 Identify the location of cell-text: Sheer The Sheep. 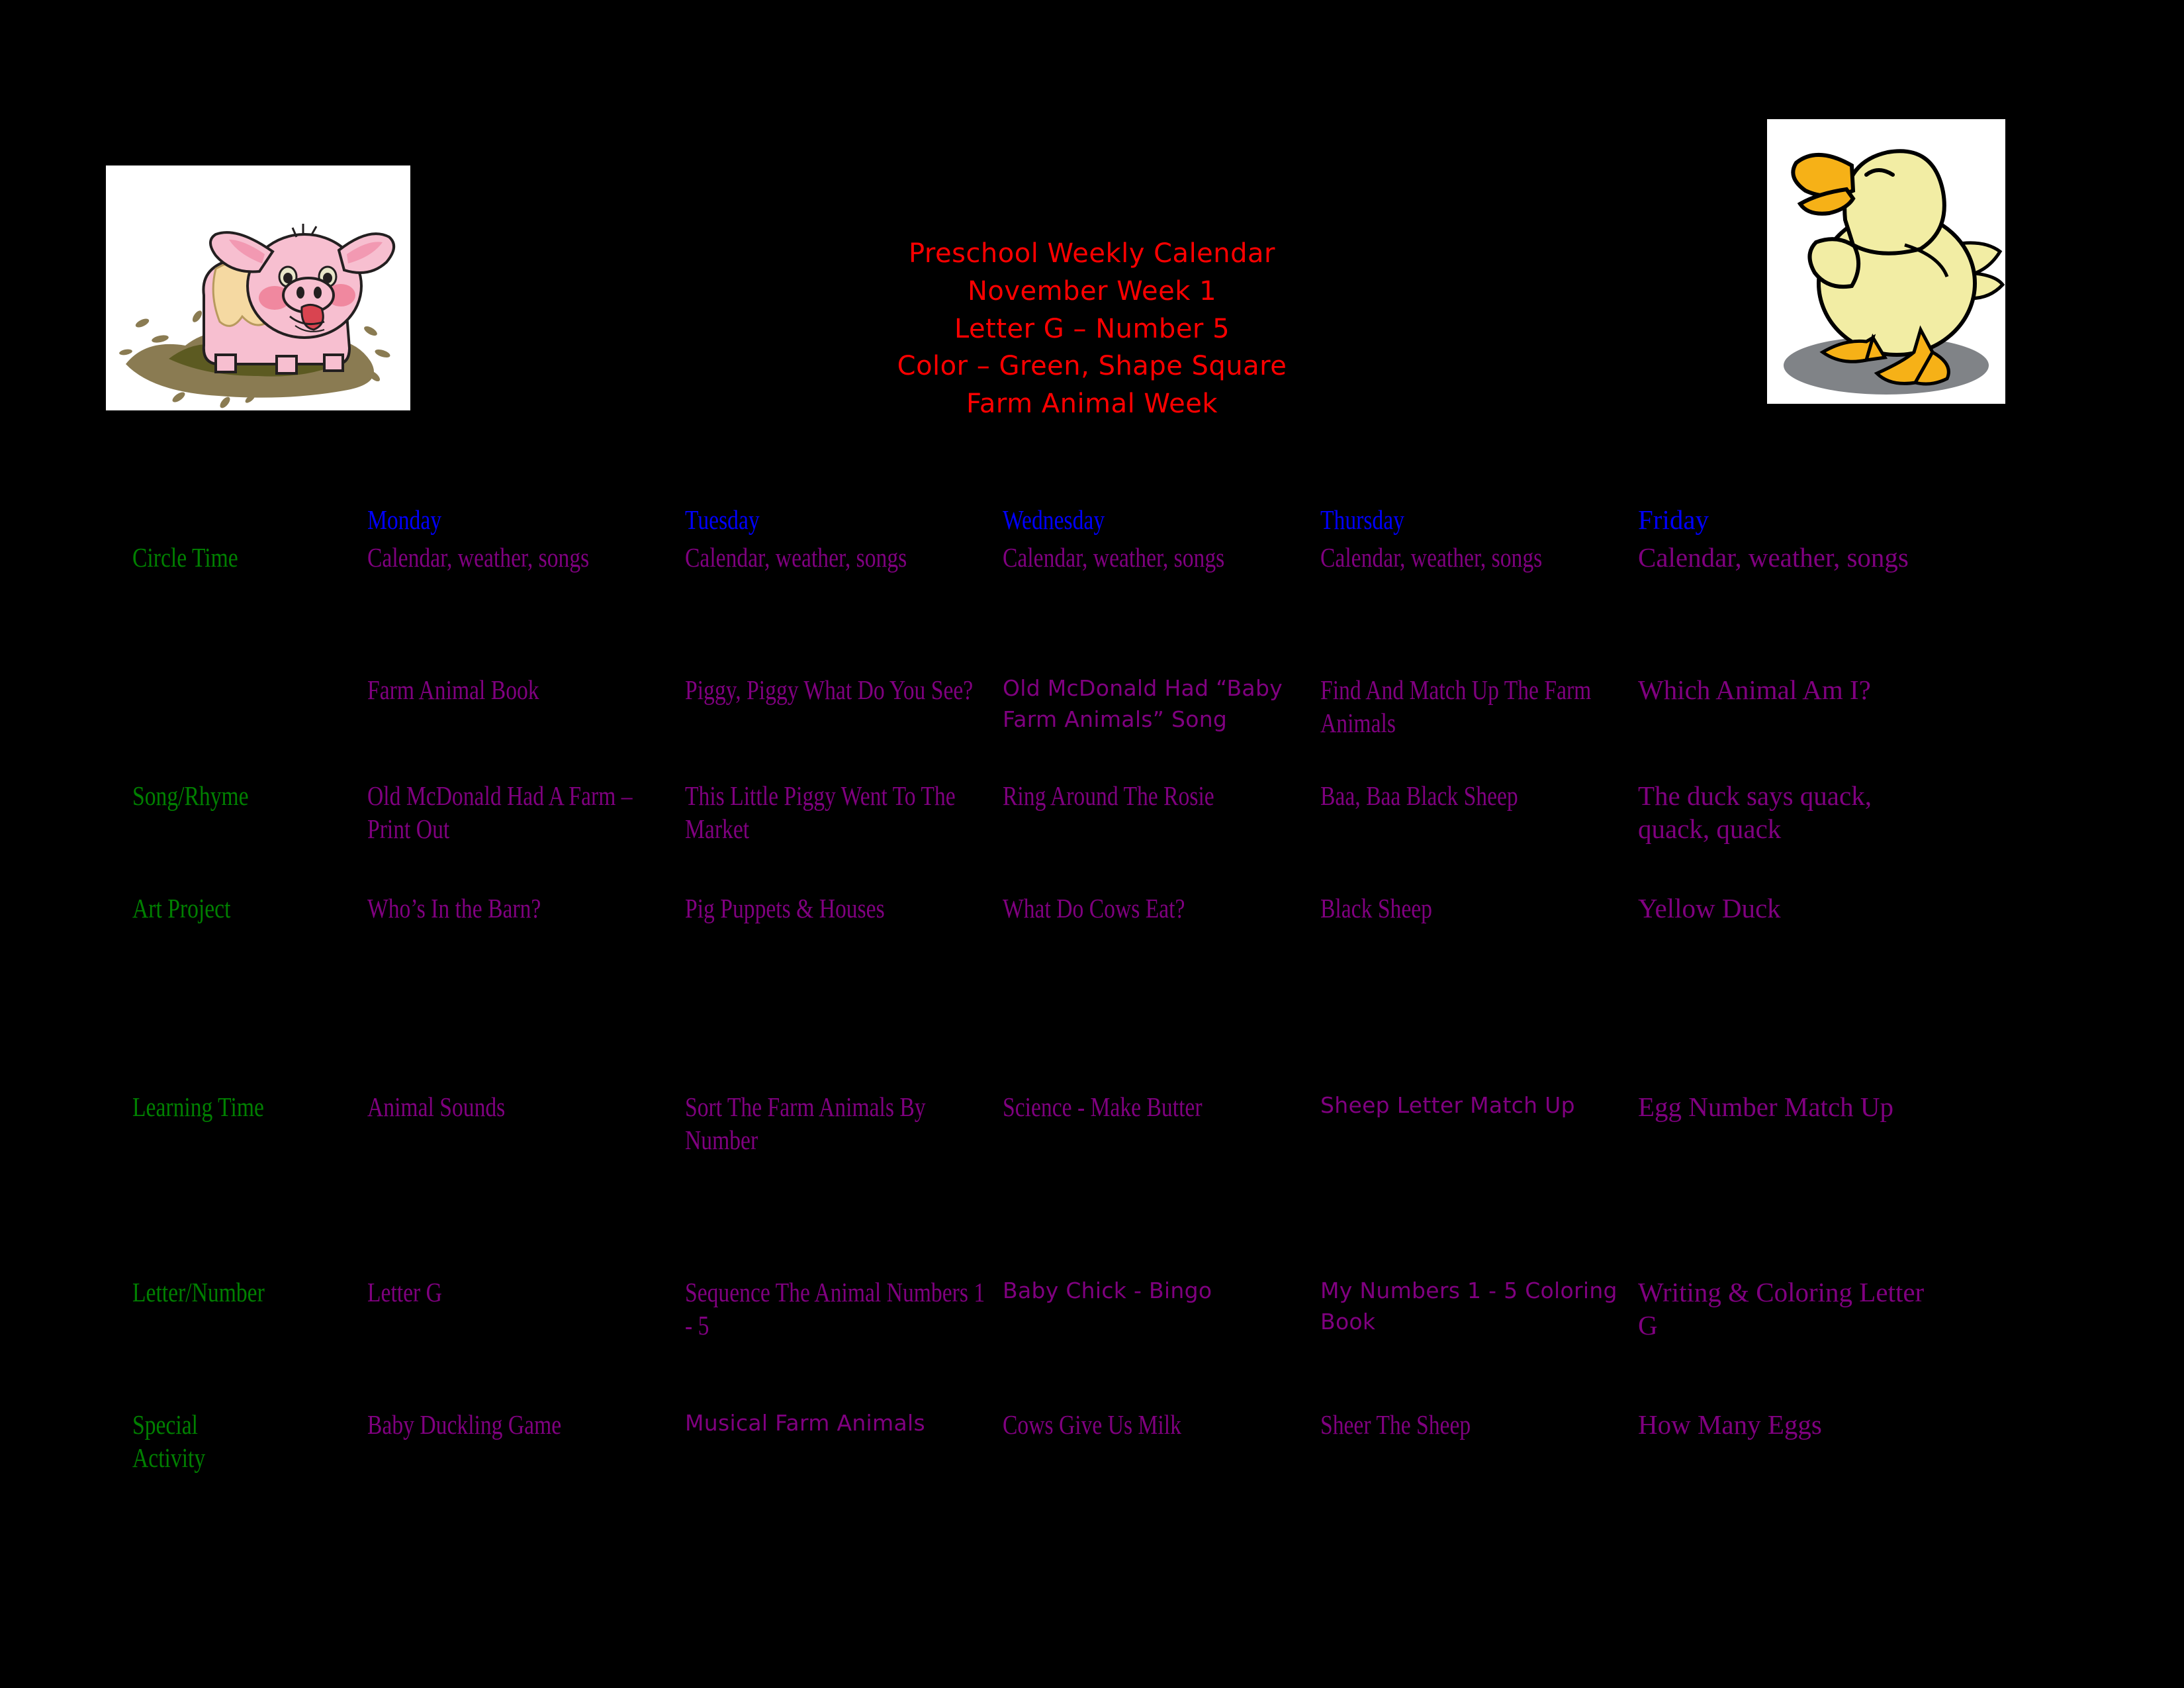
(1396, 1424).